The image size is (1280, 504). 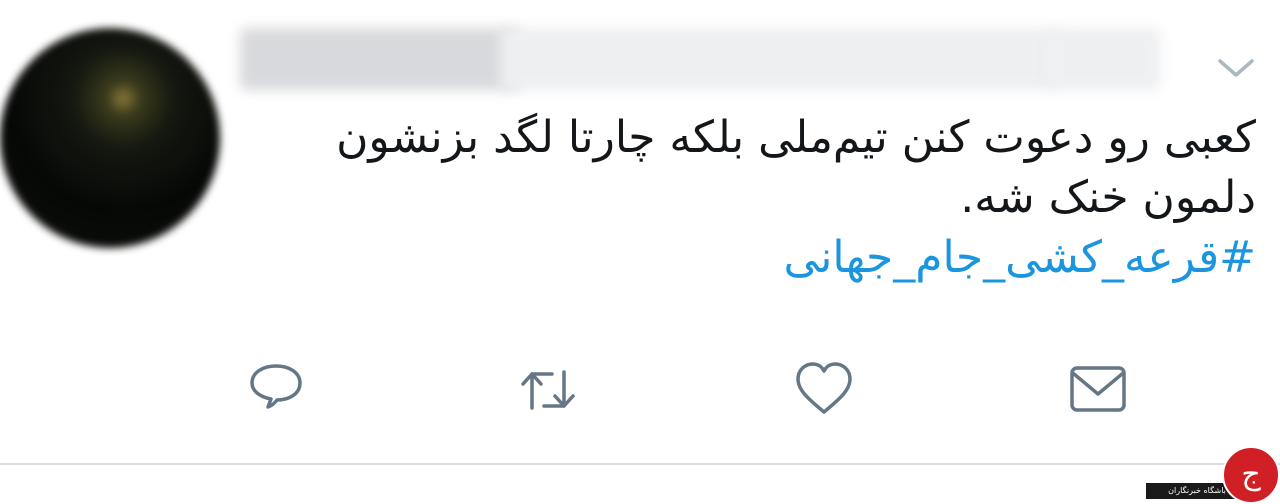 What do you see at coordinates (276, 390) in the screenshot?
I see `reply-icon` at bounding box center [276, 390].